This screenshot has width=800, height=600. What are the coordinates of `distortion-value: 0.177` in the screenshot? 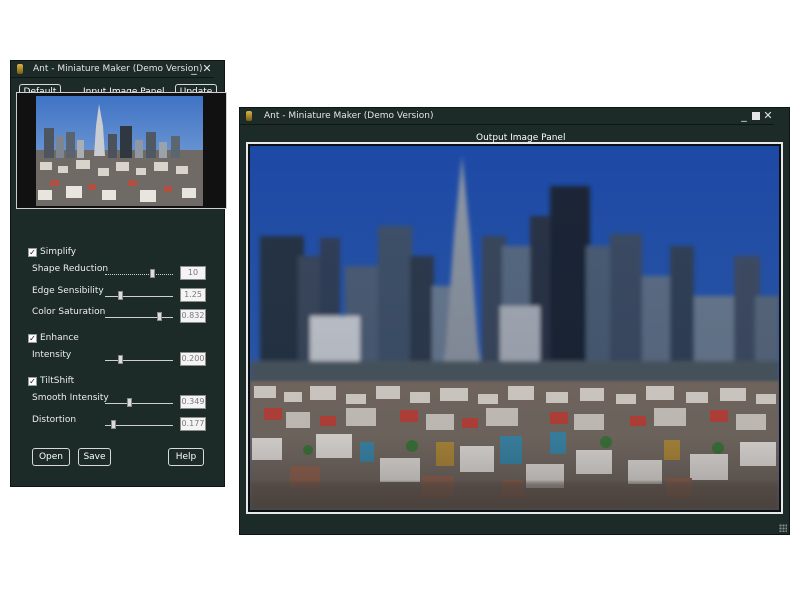 It's located at (193, 424).